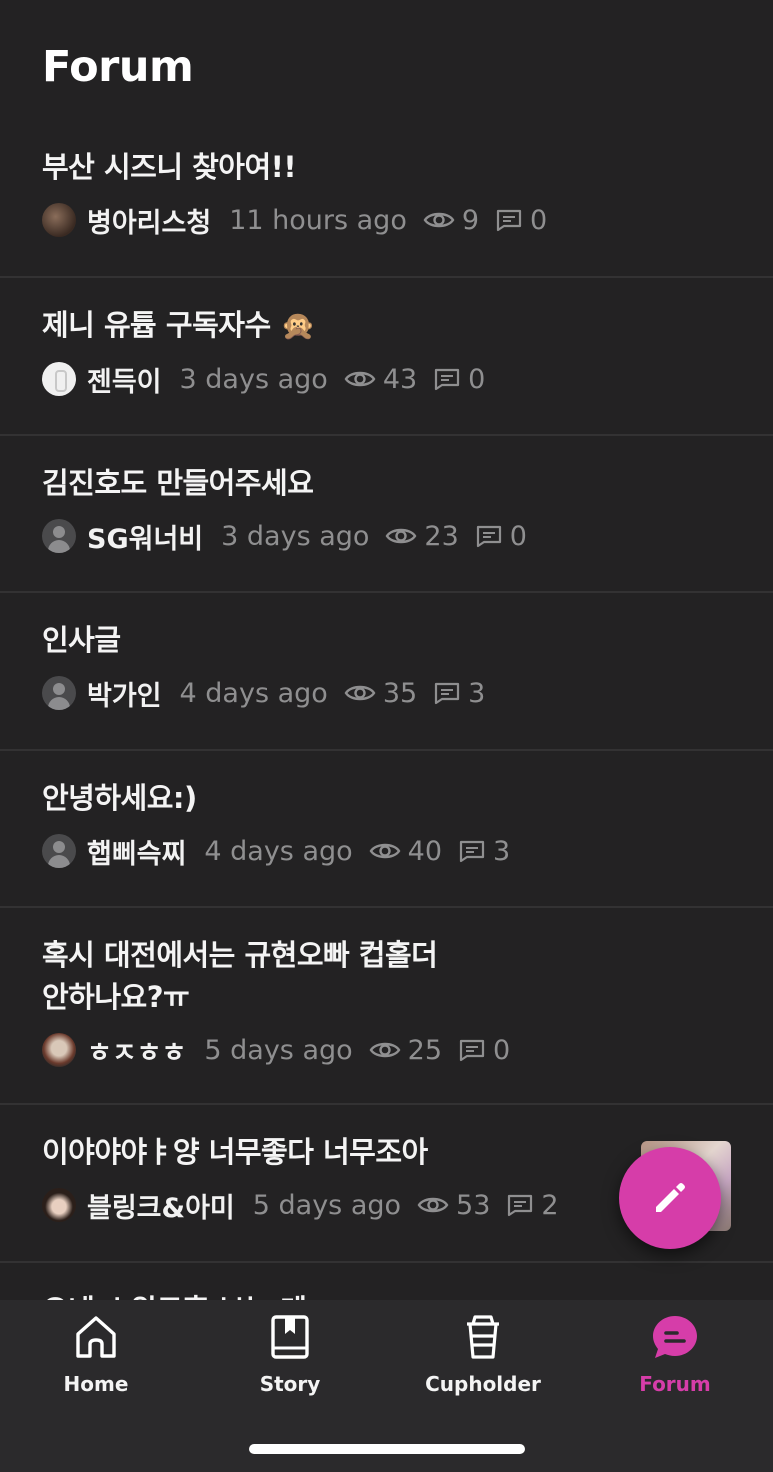 The image size is (773, 1472). I want to click on post-meta: ㅎㅈㅎㅎ 5 days ago 25 0, so click(386, 1050).